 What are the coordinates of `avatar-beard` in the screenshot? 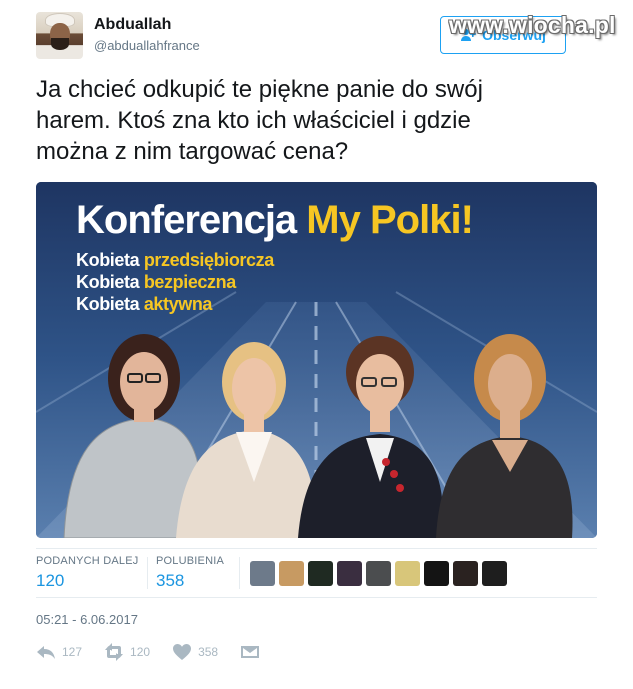 It's located at (60, 44).